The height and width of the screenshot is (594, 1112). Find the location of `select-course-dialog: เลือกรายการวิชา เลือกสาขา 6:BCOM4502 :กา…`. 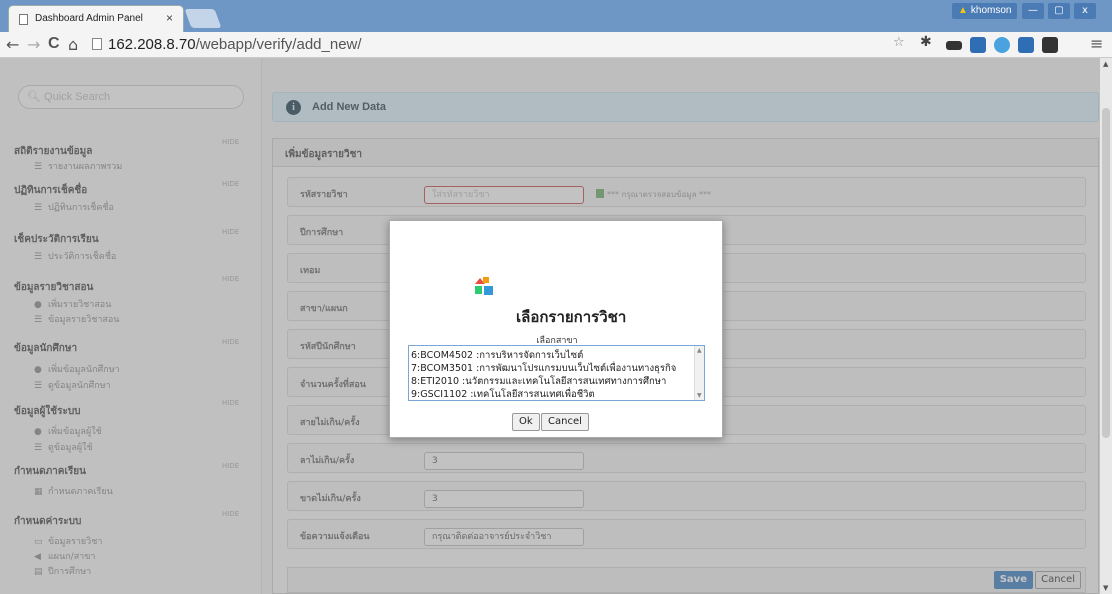

select-course-dialog: เลือกรายการวิชา เลือกสาขา 6:BCOM4502 :กา… is located at coordinates (556, 329).